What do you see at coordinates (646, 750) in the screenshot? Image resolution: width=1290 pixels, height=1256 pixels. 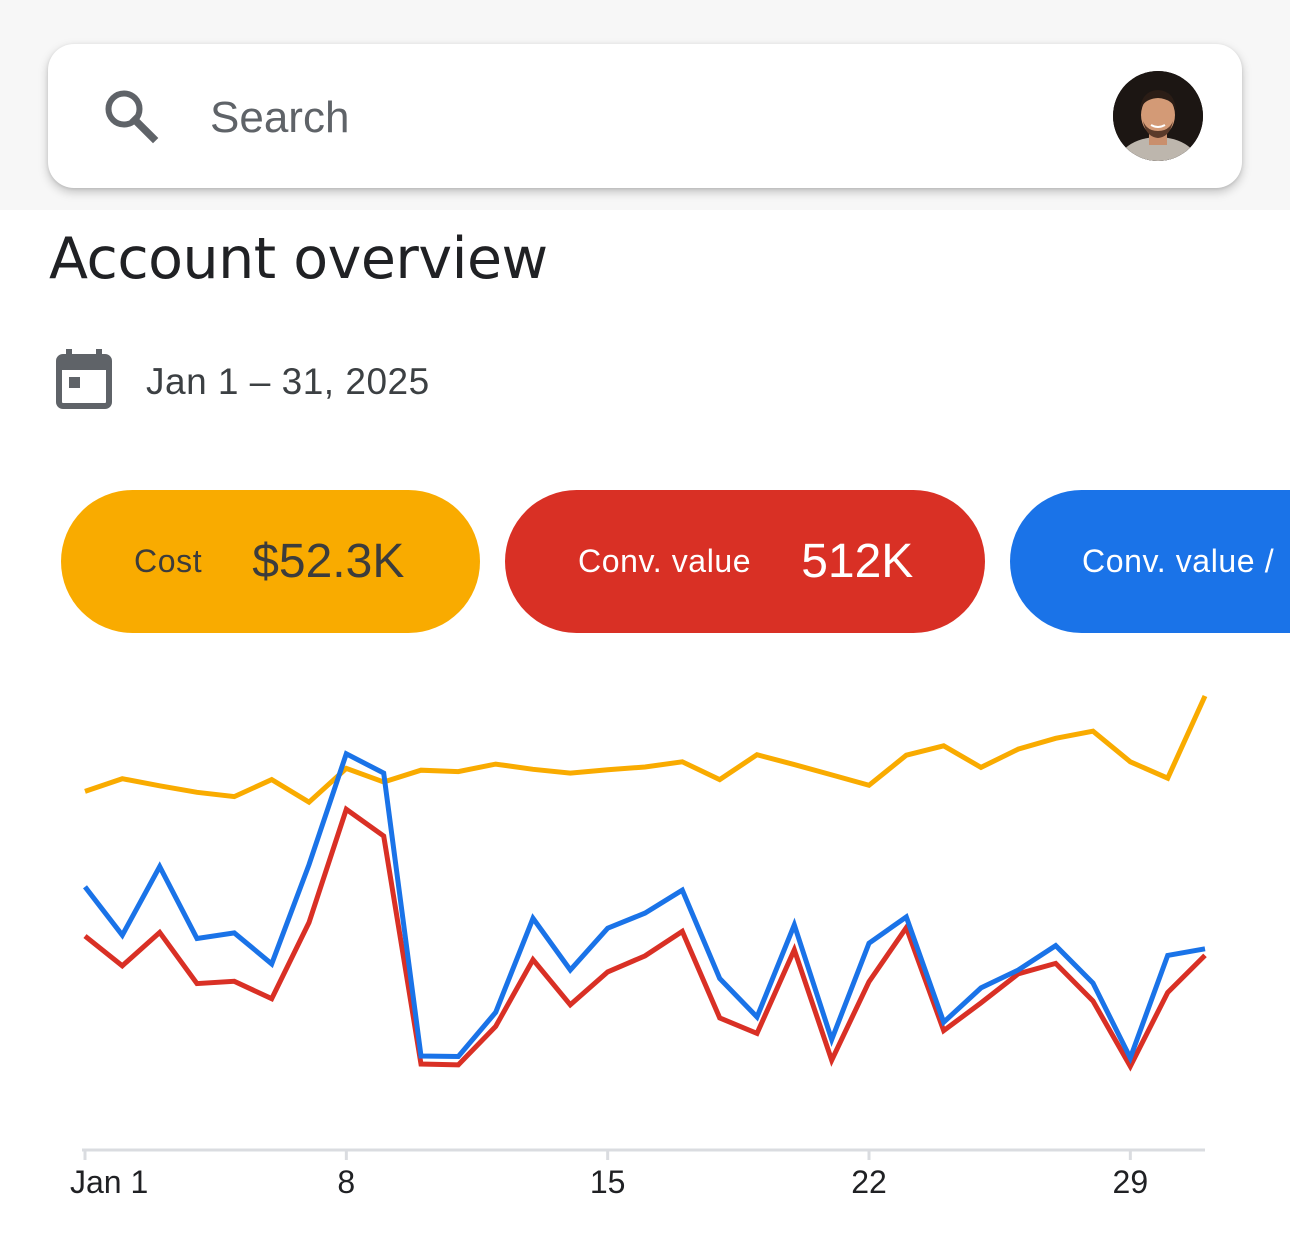 I see `series-line-cost` at bounding box center [646, 750].